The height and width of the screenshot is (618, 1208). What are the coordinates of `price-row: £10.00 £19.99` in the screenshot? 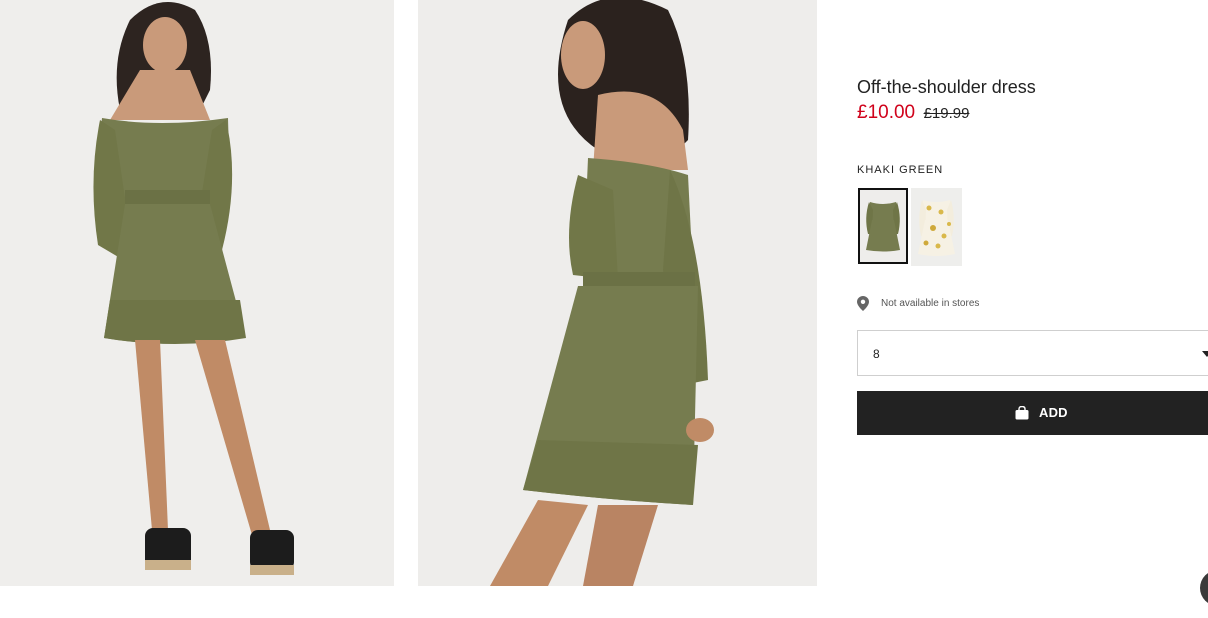 It's located at (913, 113).